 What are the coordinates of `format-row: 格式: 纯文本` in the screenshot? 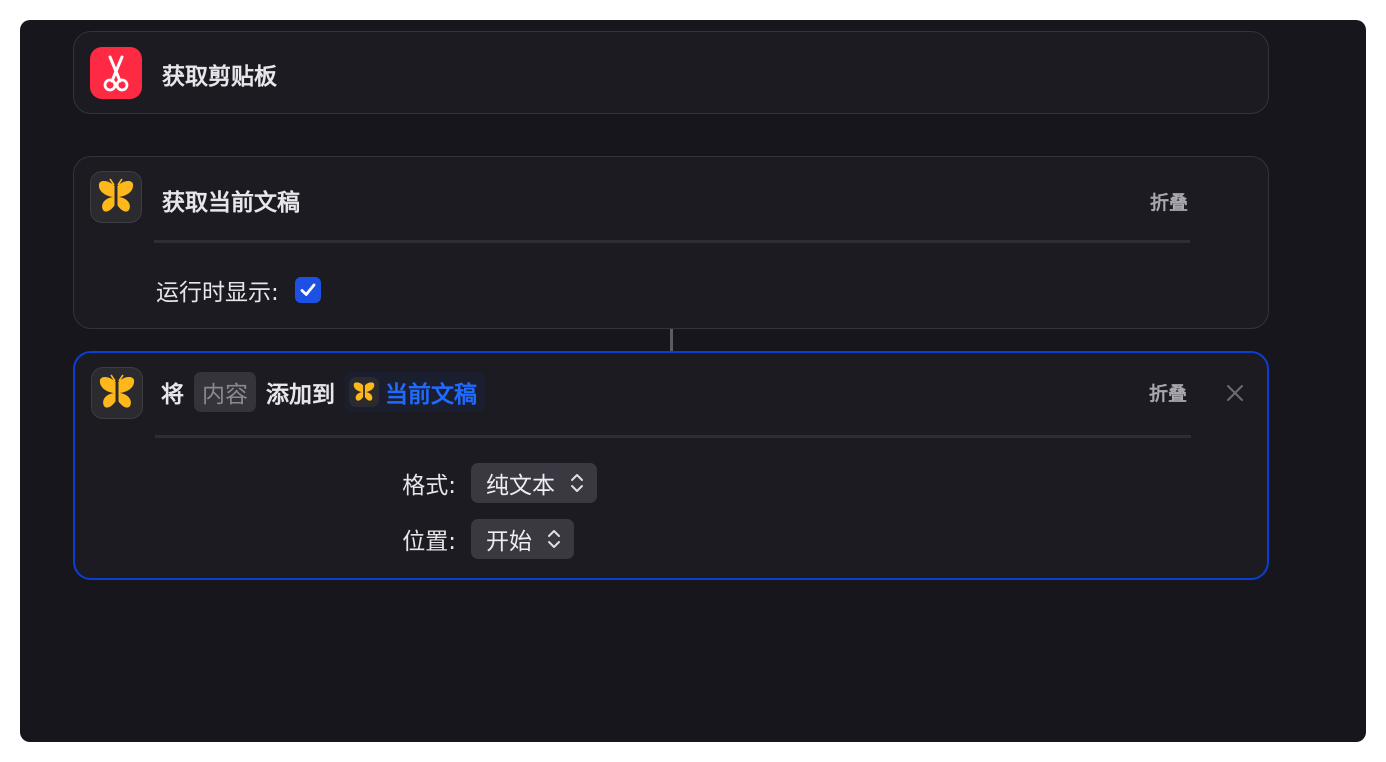 It's located at (486, 483).